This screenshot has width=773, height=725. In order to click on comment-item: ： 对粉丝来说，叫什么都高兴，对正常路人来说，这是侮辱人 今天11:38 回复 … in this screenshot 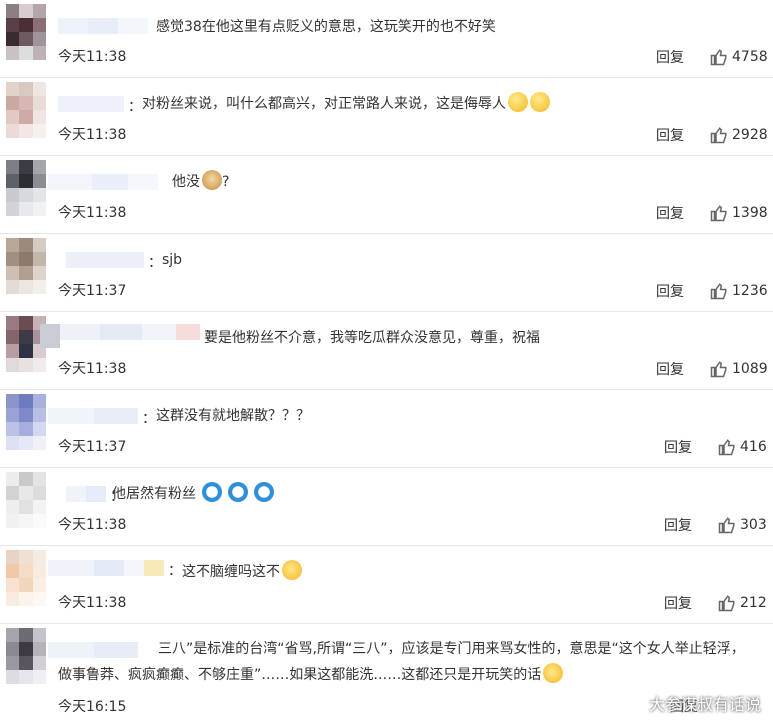, I will do `click(386, 117)`.